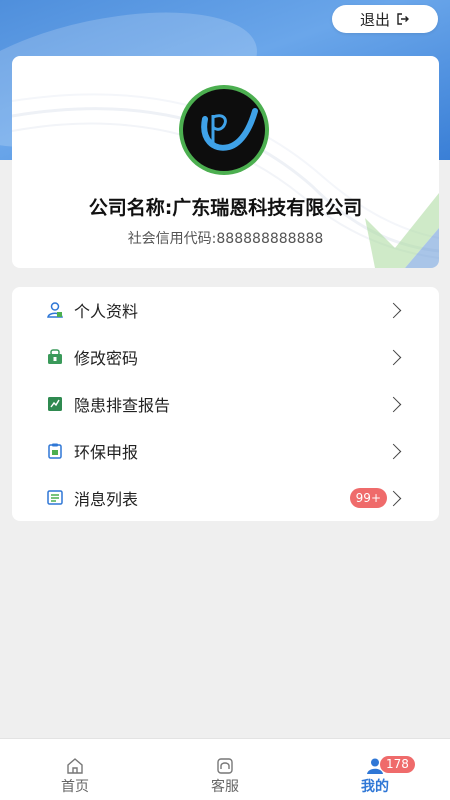  Describe the element at coordinates (225, 310) in the screenshot. I see `menu-item-profile: 个人资料` at that location.